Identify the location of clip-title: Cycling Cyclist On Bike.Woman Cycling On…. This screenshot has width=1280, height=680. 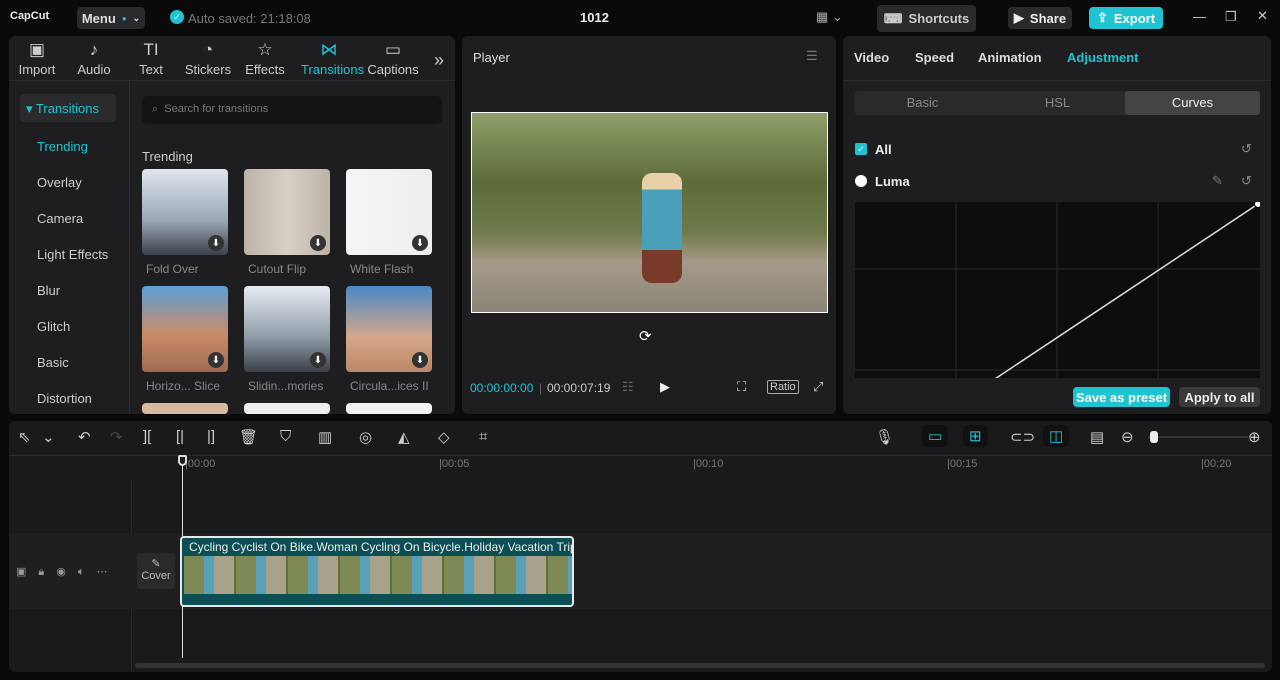
(381, 547).